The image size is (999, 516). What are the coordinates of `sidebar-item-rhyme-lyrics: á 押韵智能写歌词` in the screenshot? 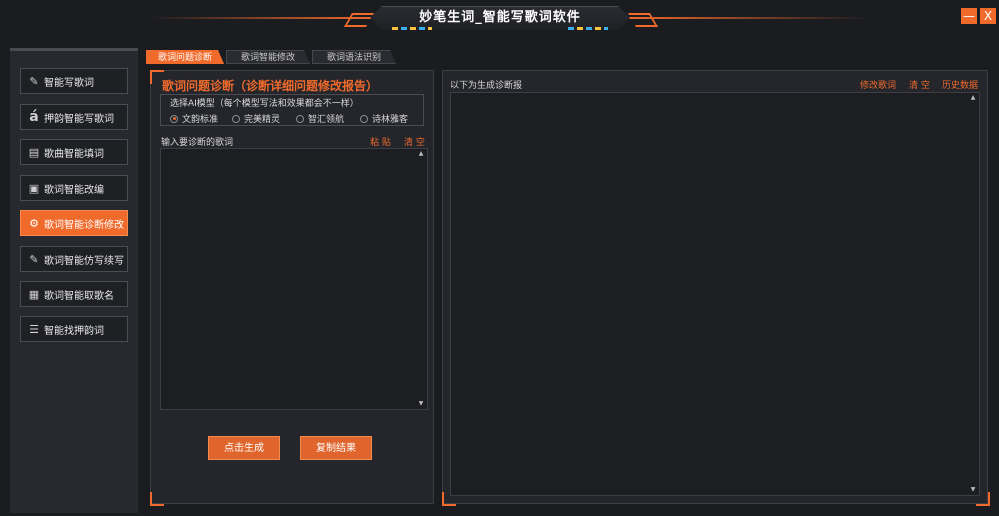 It's located at (74, 117).